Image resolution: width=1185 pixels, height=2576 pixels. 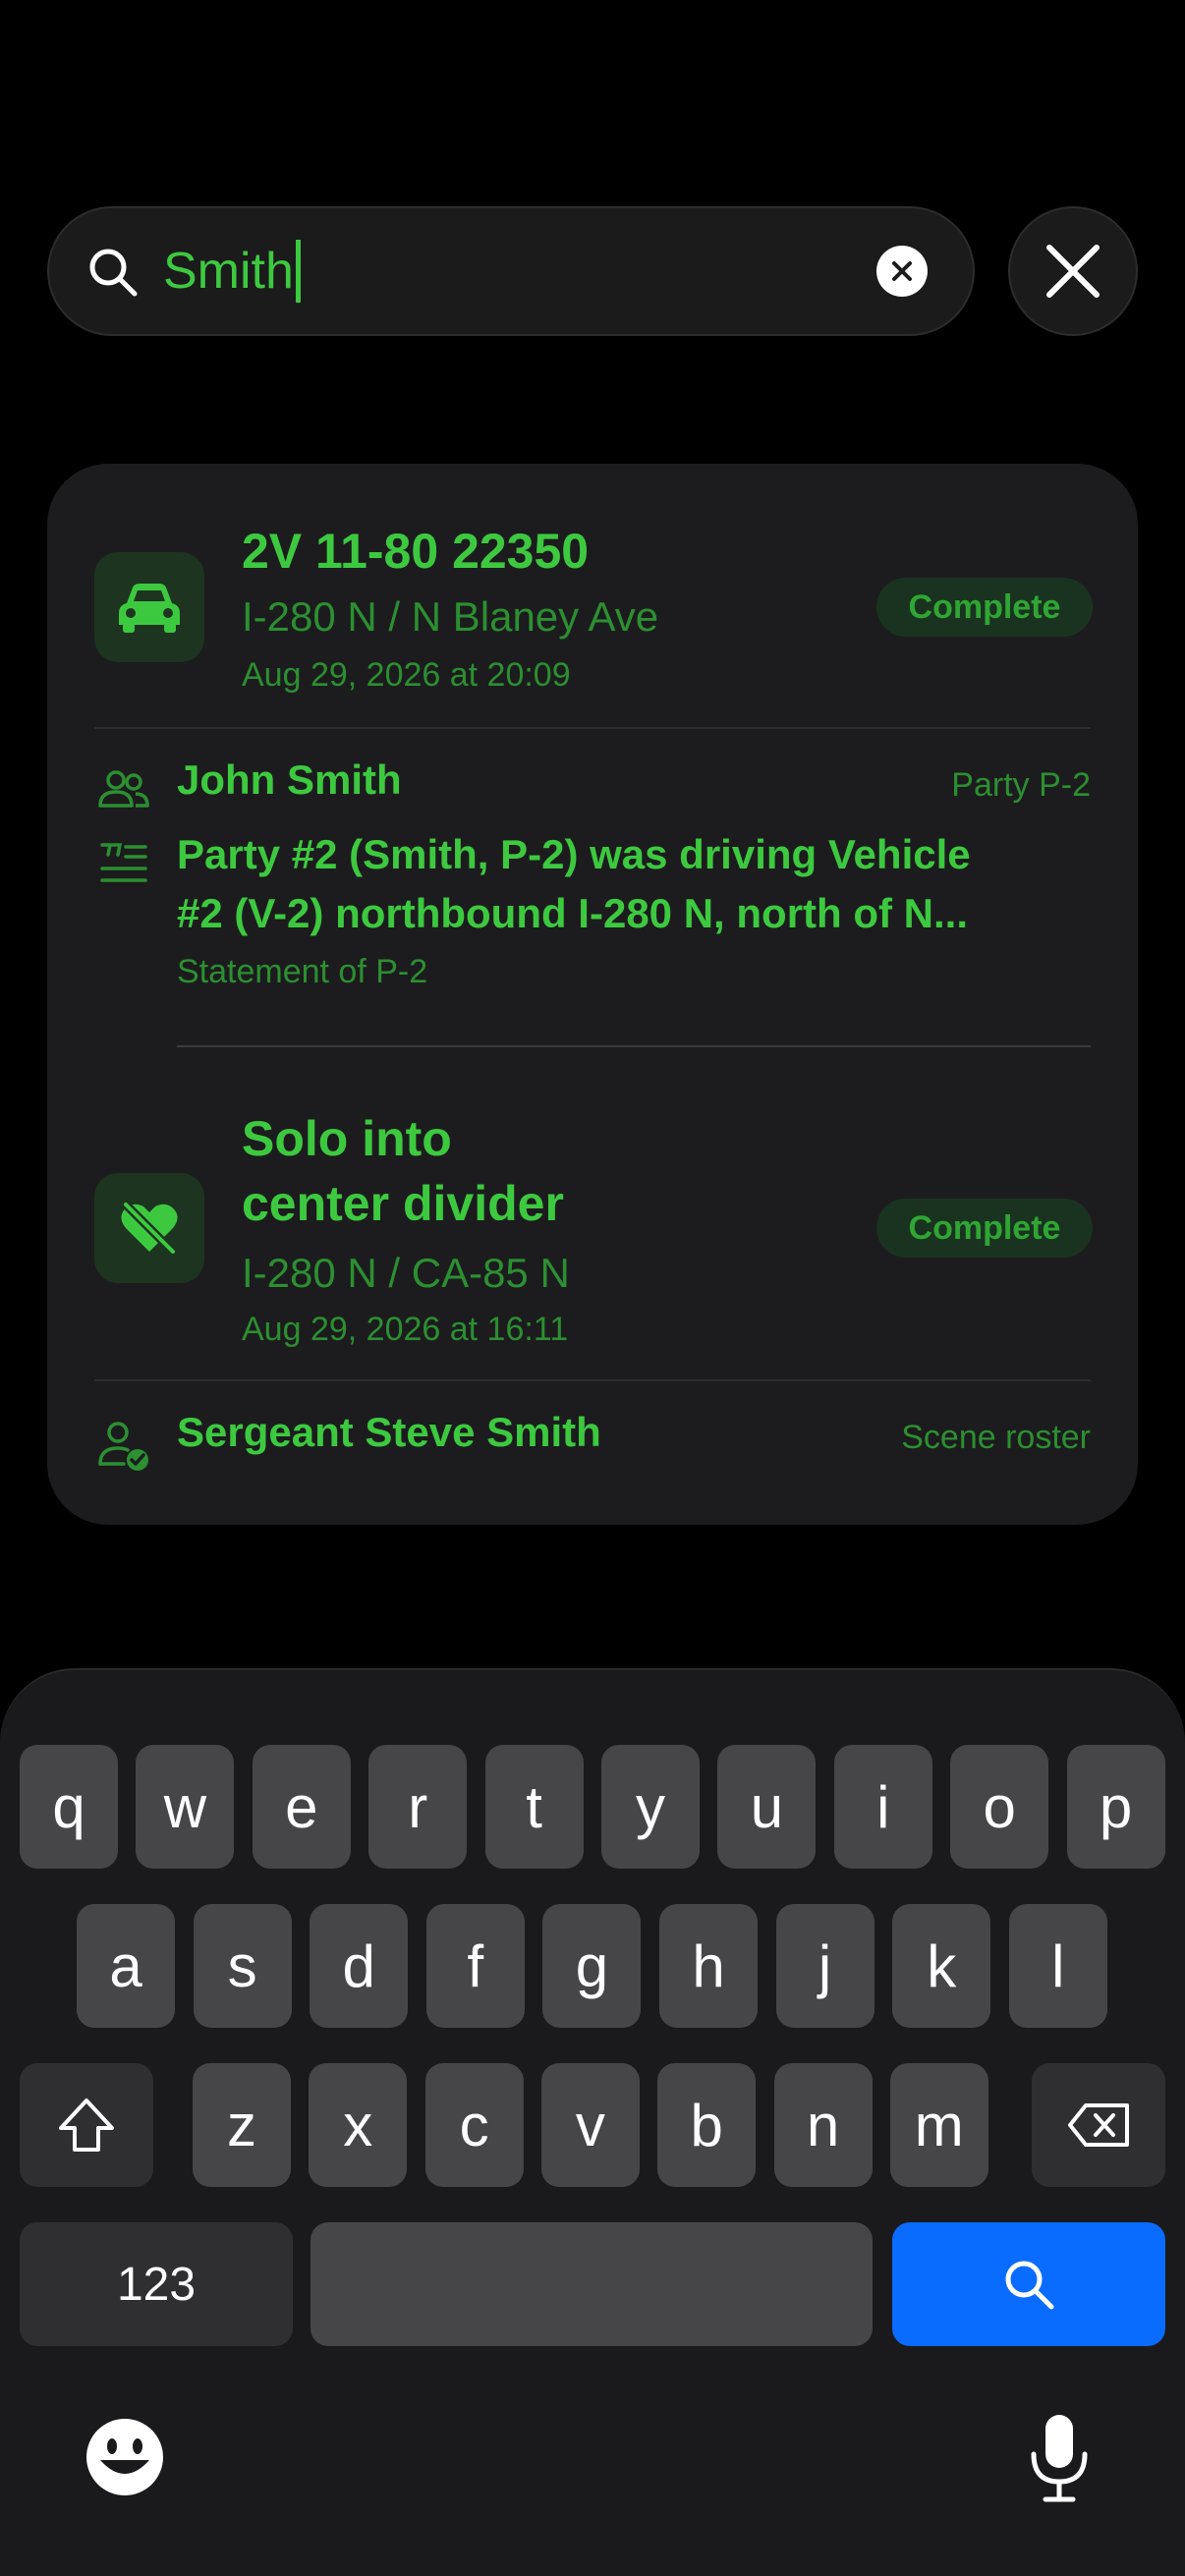 I want to click on person-tag: Scene roster, so click(x=996, y=1437).